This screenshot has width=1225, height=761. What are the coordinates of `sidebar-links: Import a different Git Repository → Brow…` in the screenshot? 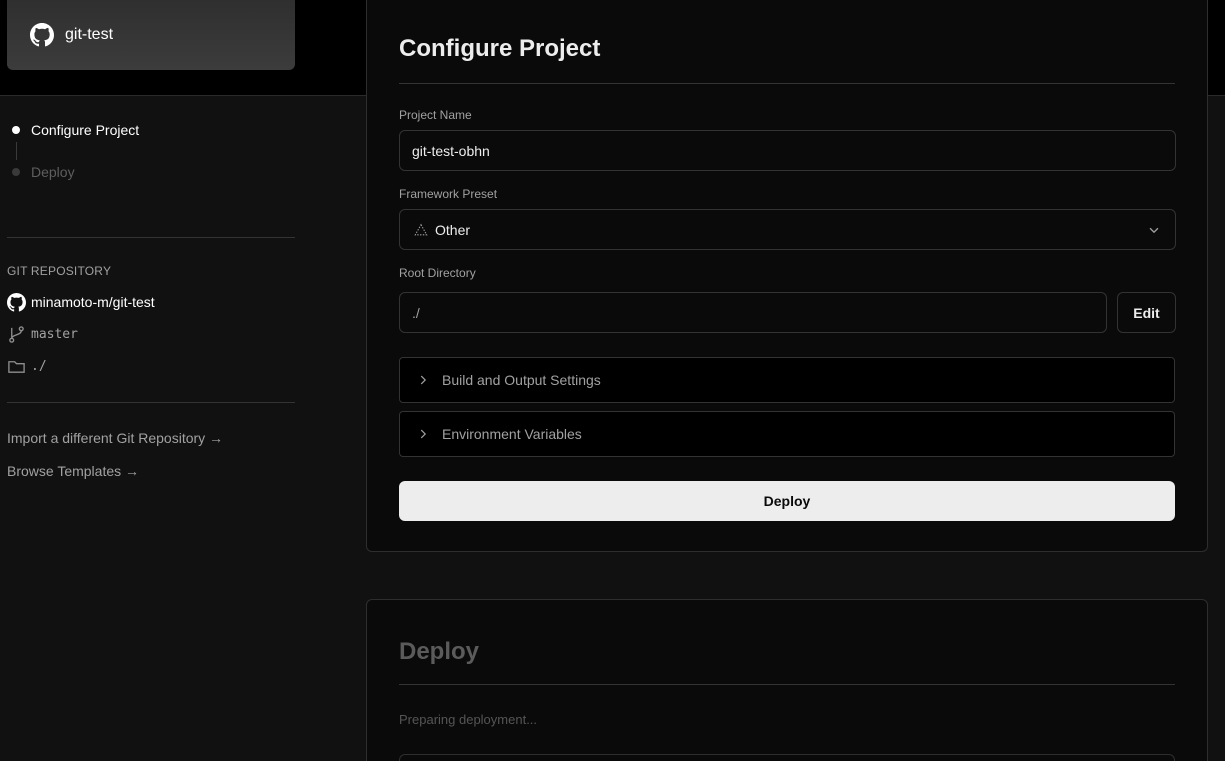 It's located at (115, 461).